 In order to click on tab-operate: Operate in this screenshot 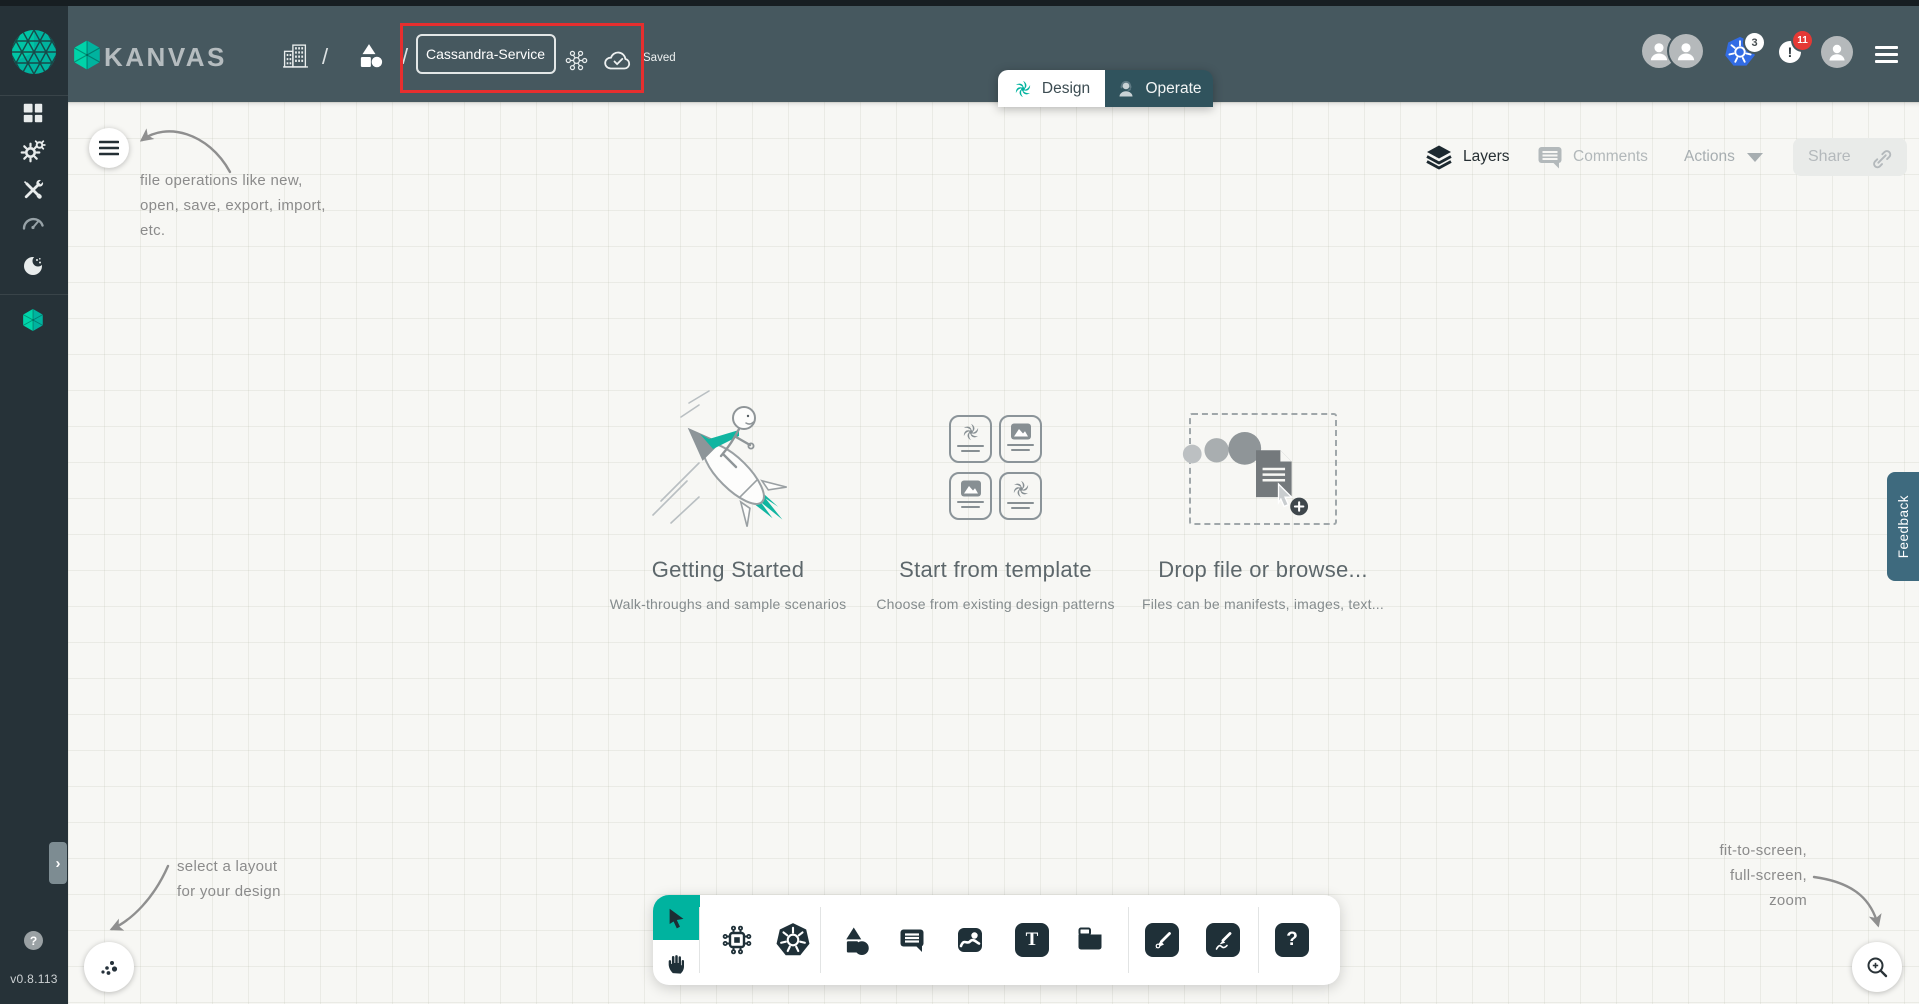, I will do `click(1159, 88)`.